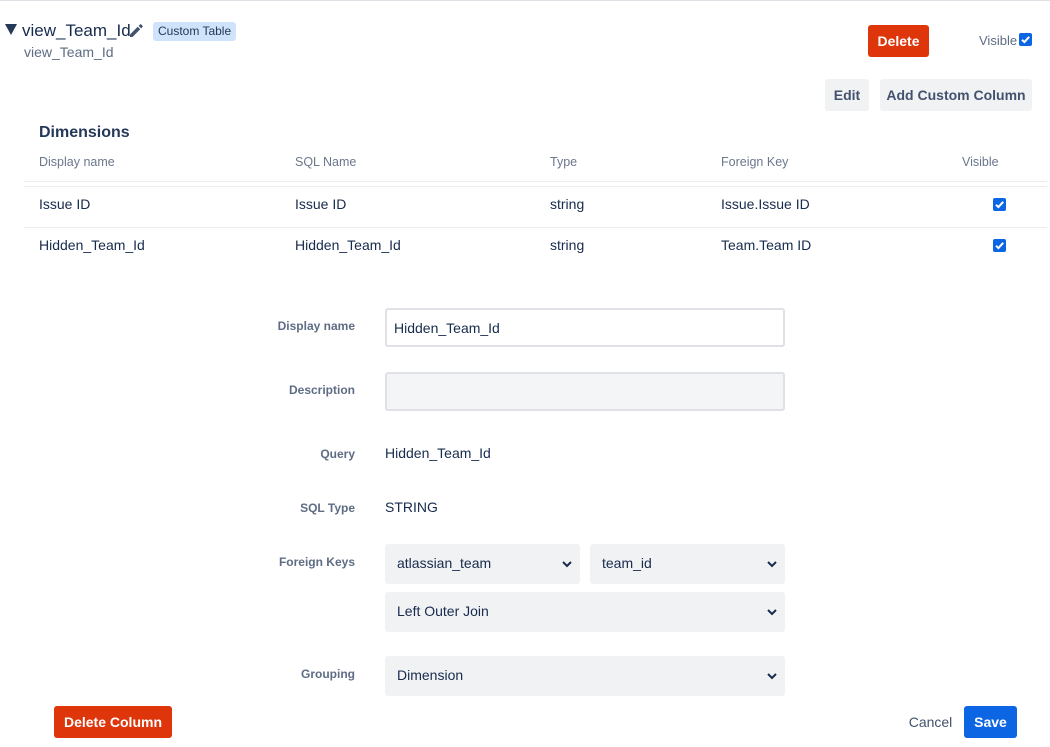 The image size is (1050, 747). I want to click on fk-column-select: team_id, so click(687, 564).